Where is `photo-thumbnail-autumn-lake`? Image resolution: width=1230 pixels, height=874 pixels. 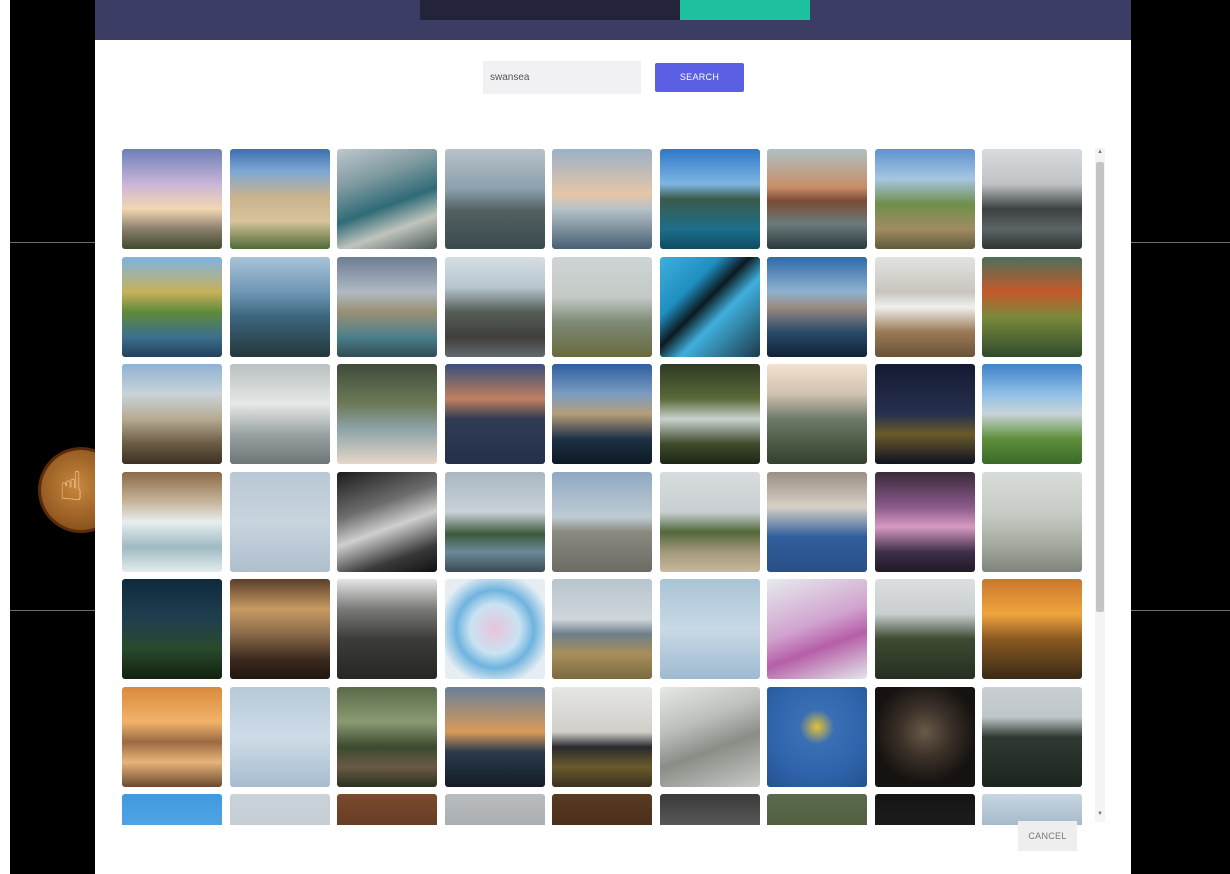 photo-thumbnail-autumn-lake is located at coordinates (172, 306).